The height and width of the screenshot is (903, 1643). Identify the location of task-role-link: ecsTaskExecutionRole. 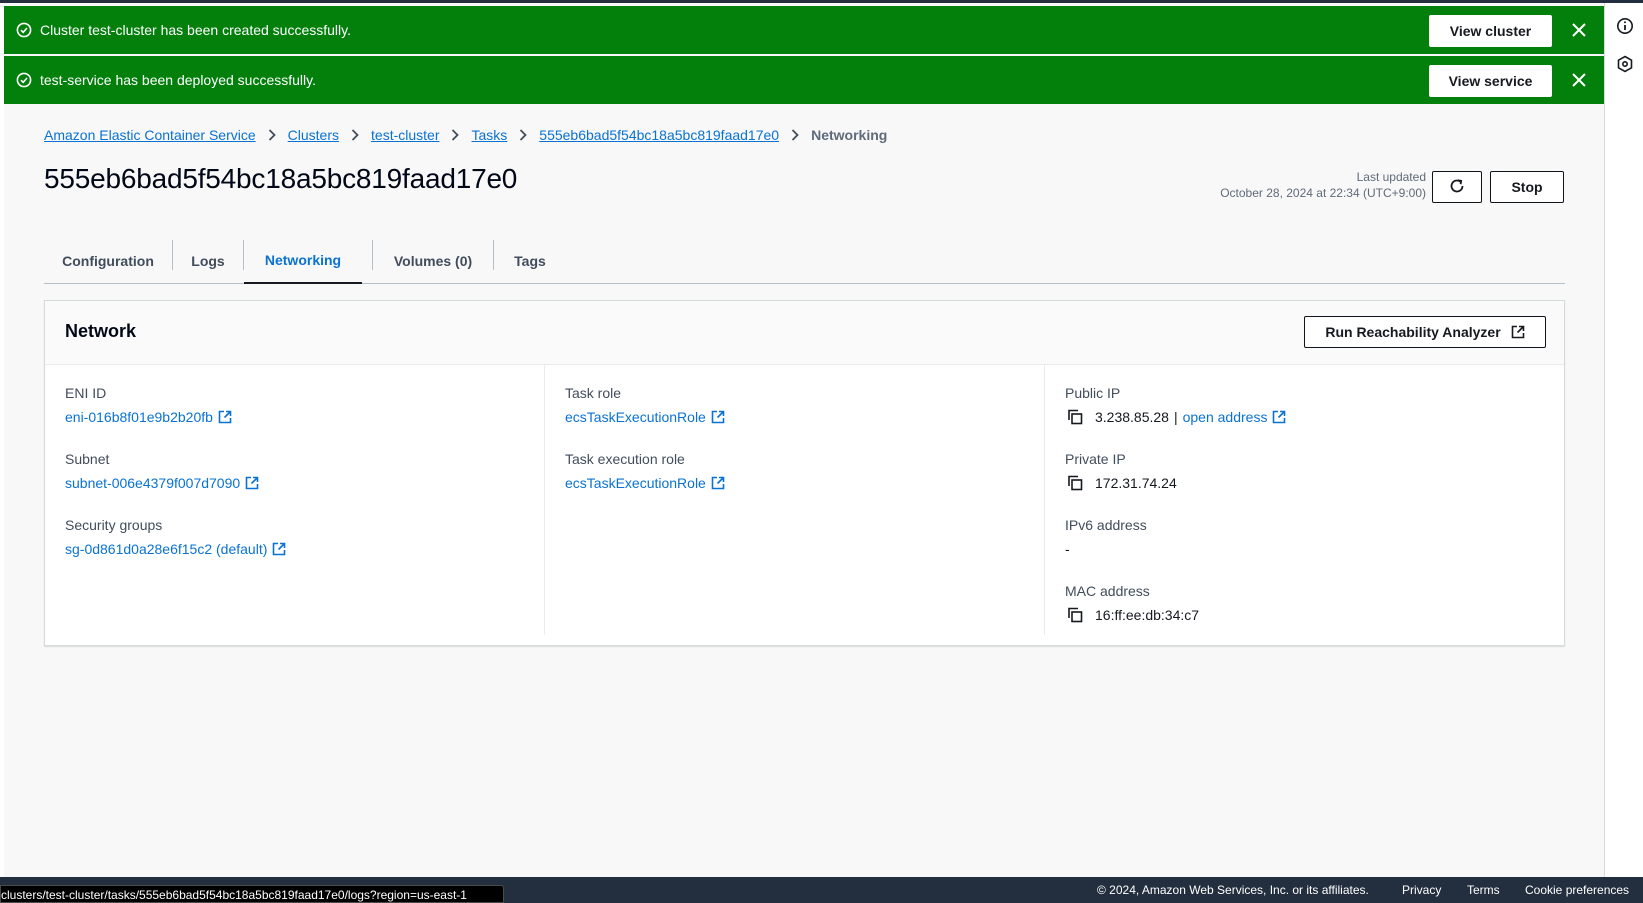
(635, 417).